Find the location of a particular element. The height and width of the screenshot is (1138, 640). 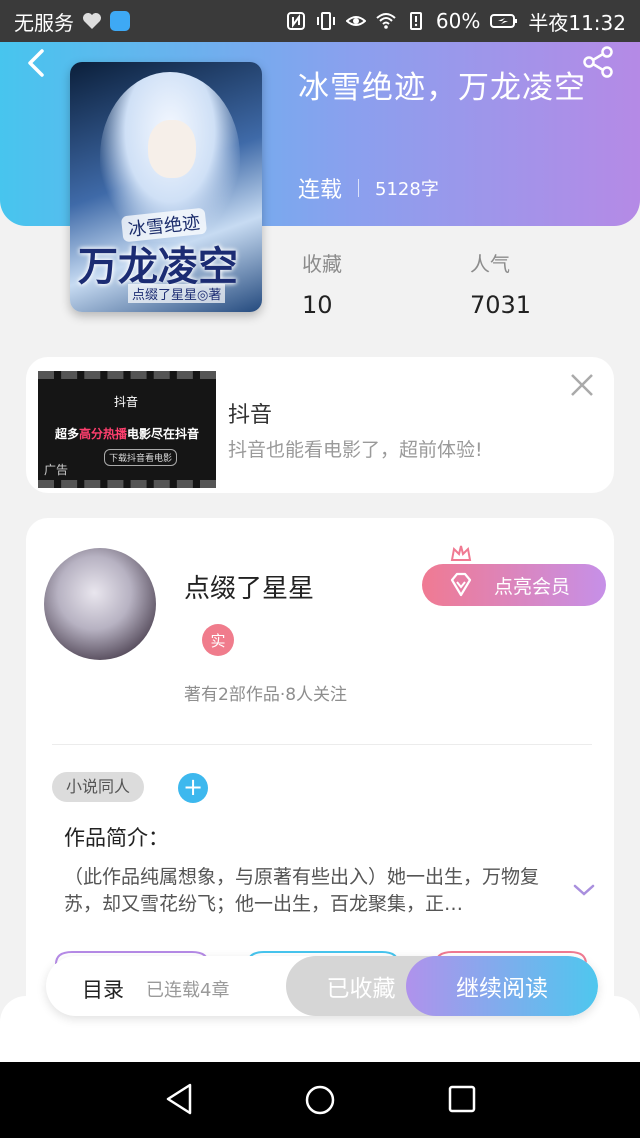

nav-home-icon is located at coordinates (320, 1100).